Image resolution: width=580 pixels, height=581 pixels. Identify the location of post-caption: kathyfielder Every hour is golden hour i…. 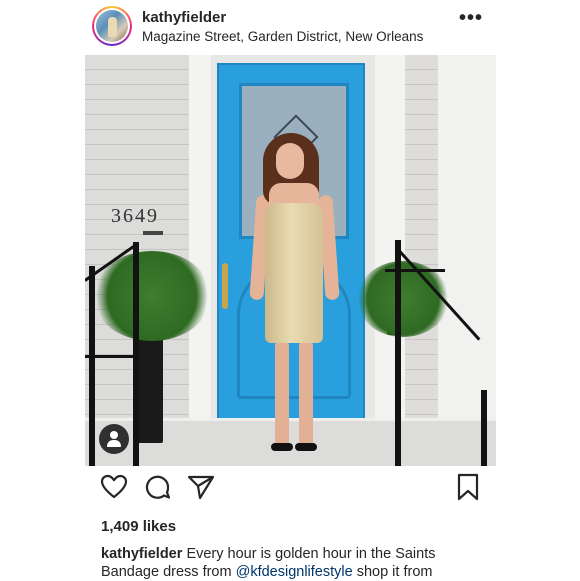
(296, 563).